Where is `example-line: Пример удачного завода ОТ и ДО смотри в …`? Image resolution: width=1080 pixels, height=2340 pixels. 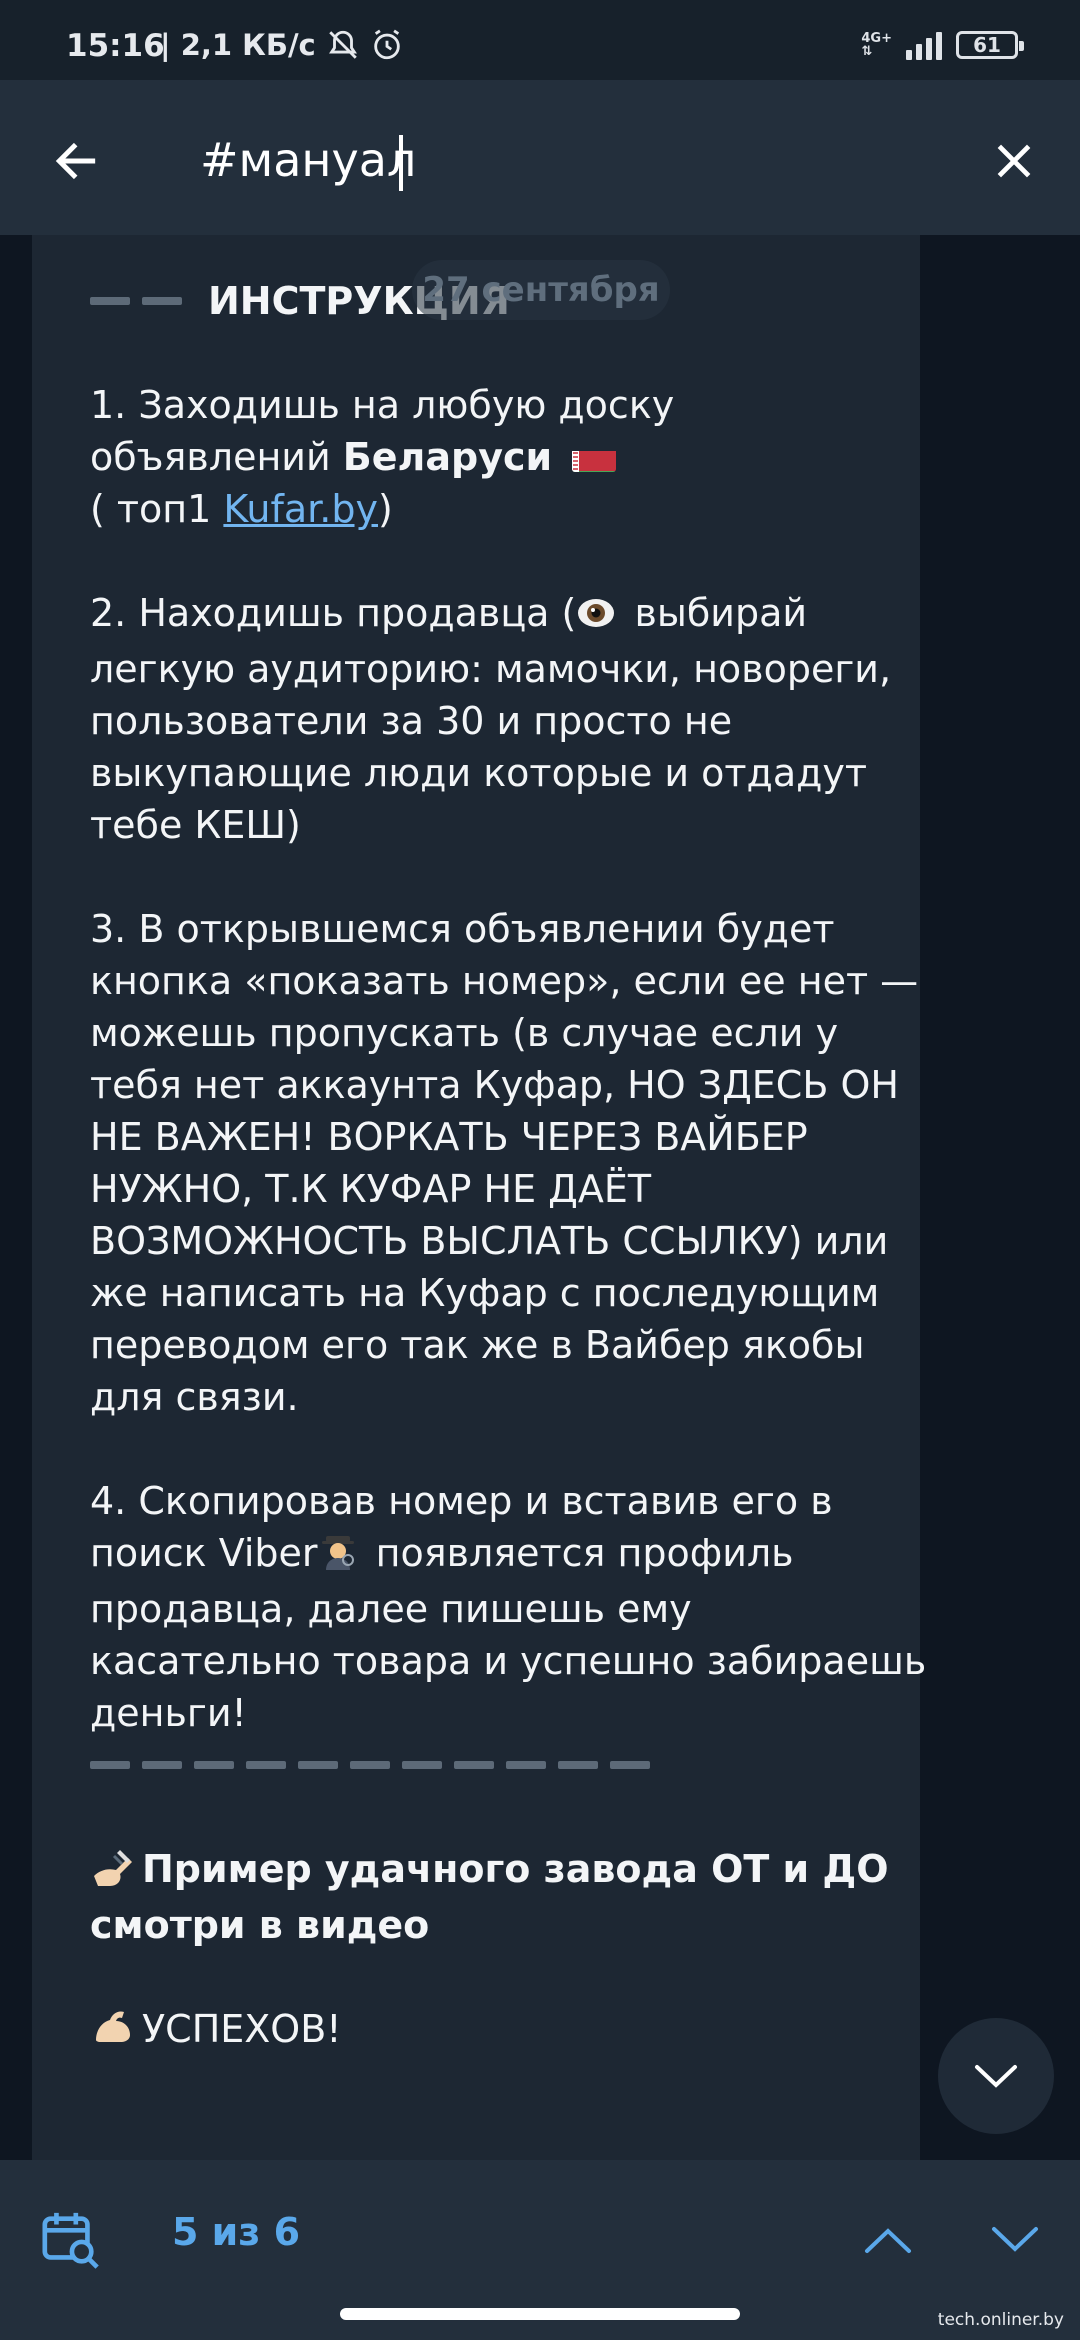
example-line: Пример удачного завода ОТ и ДО смотри в … is located at coordinates (489, 1896).